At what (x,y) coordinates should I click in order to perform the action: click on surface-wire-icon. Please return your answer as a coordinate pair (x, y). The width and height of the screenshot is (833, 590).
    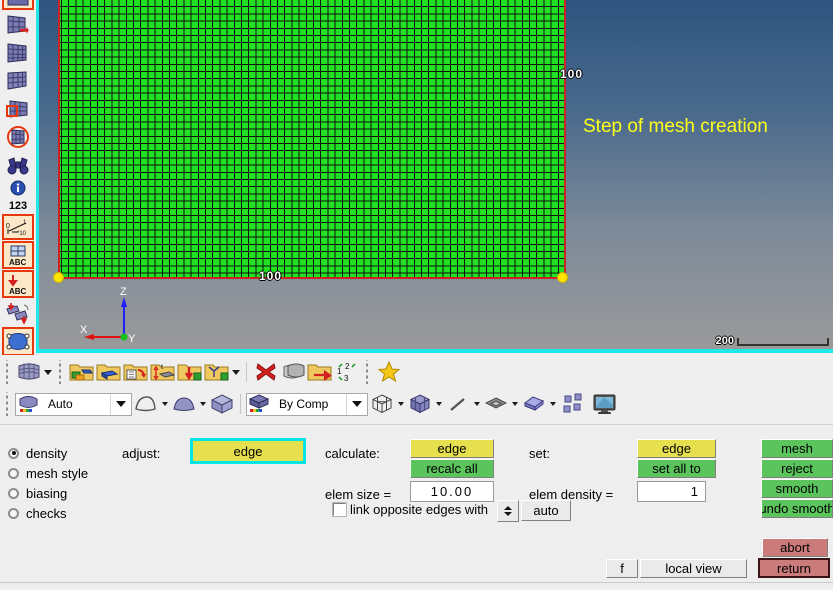
    Looking at the image, I should click on (145, 404).